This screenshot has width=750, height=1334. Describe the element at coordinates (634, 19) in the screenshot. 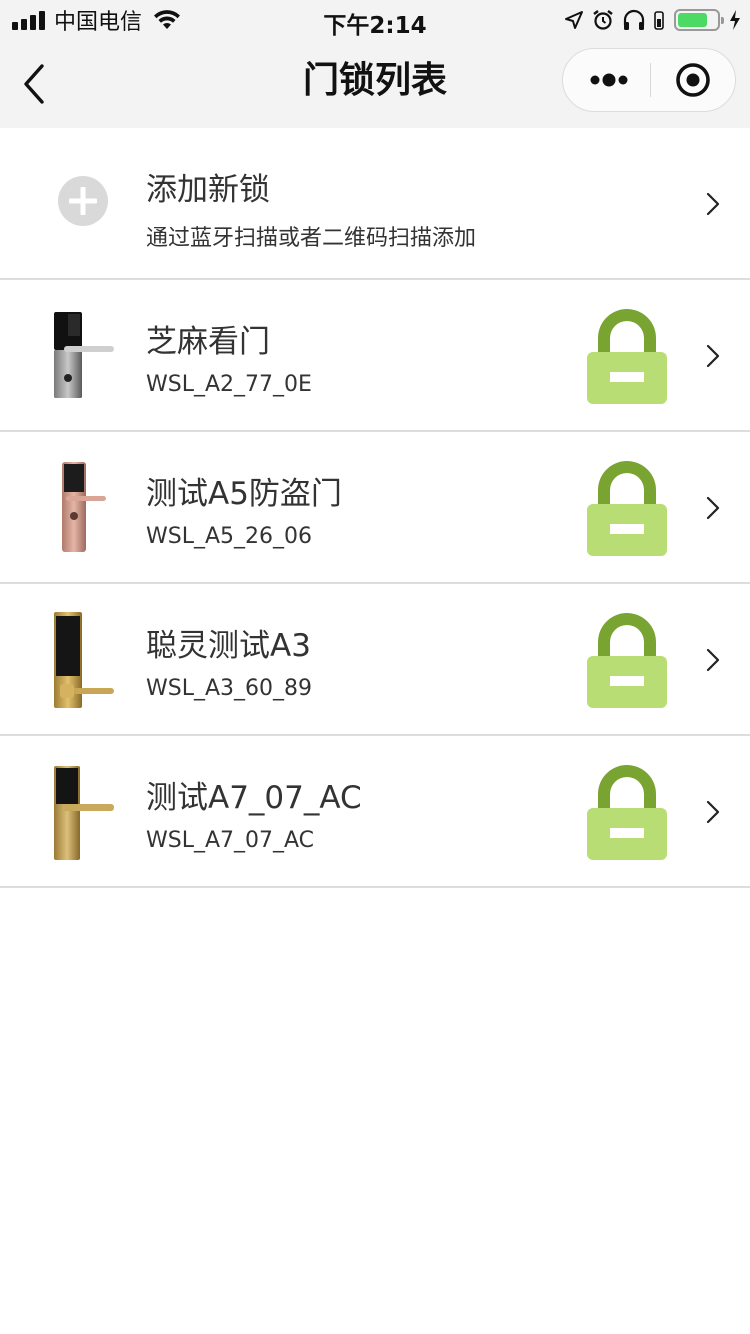

I see `headphones-icon` at that location.